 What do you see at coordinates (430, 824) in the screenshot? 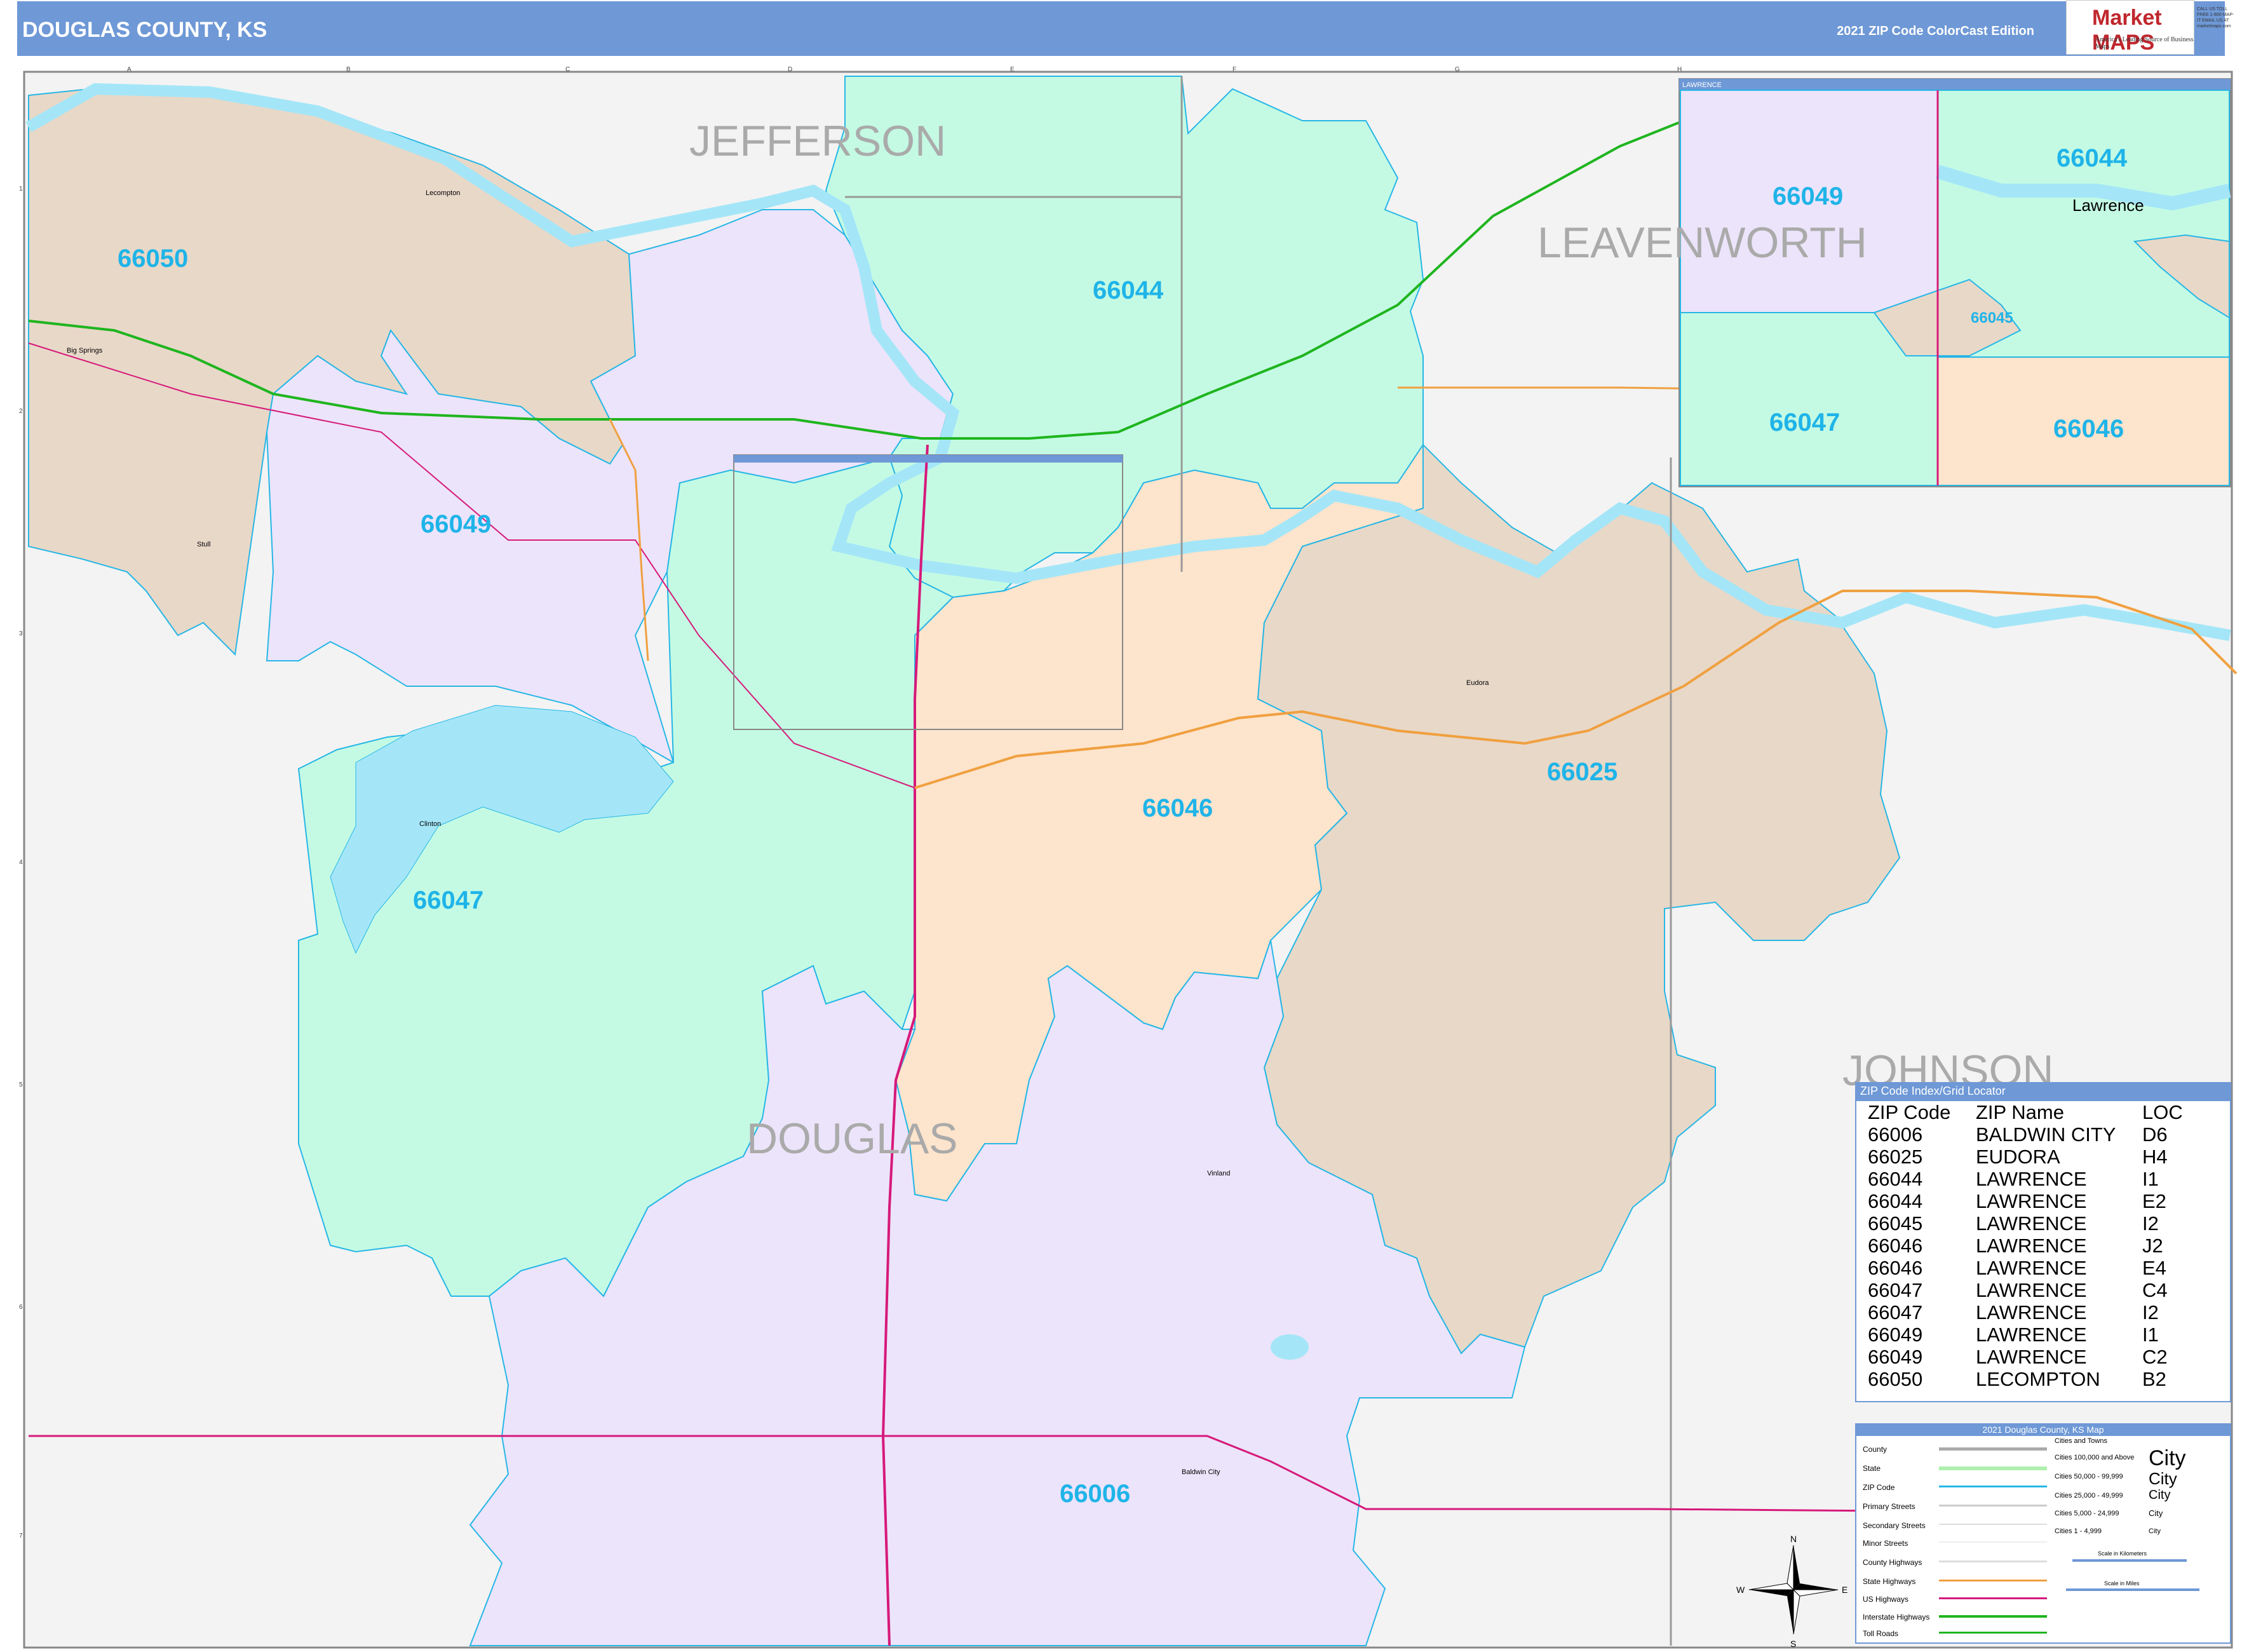
I see `town-clinton: Clinton` at bounding box center [430, 824].